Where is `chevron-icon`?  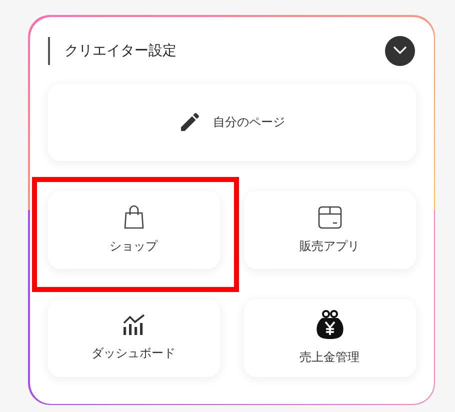
chevron-icon is located at coordinates (399, 50).